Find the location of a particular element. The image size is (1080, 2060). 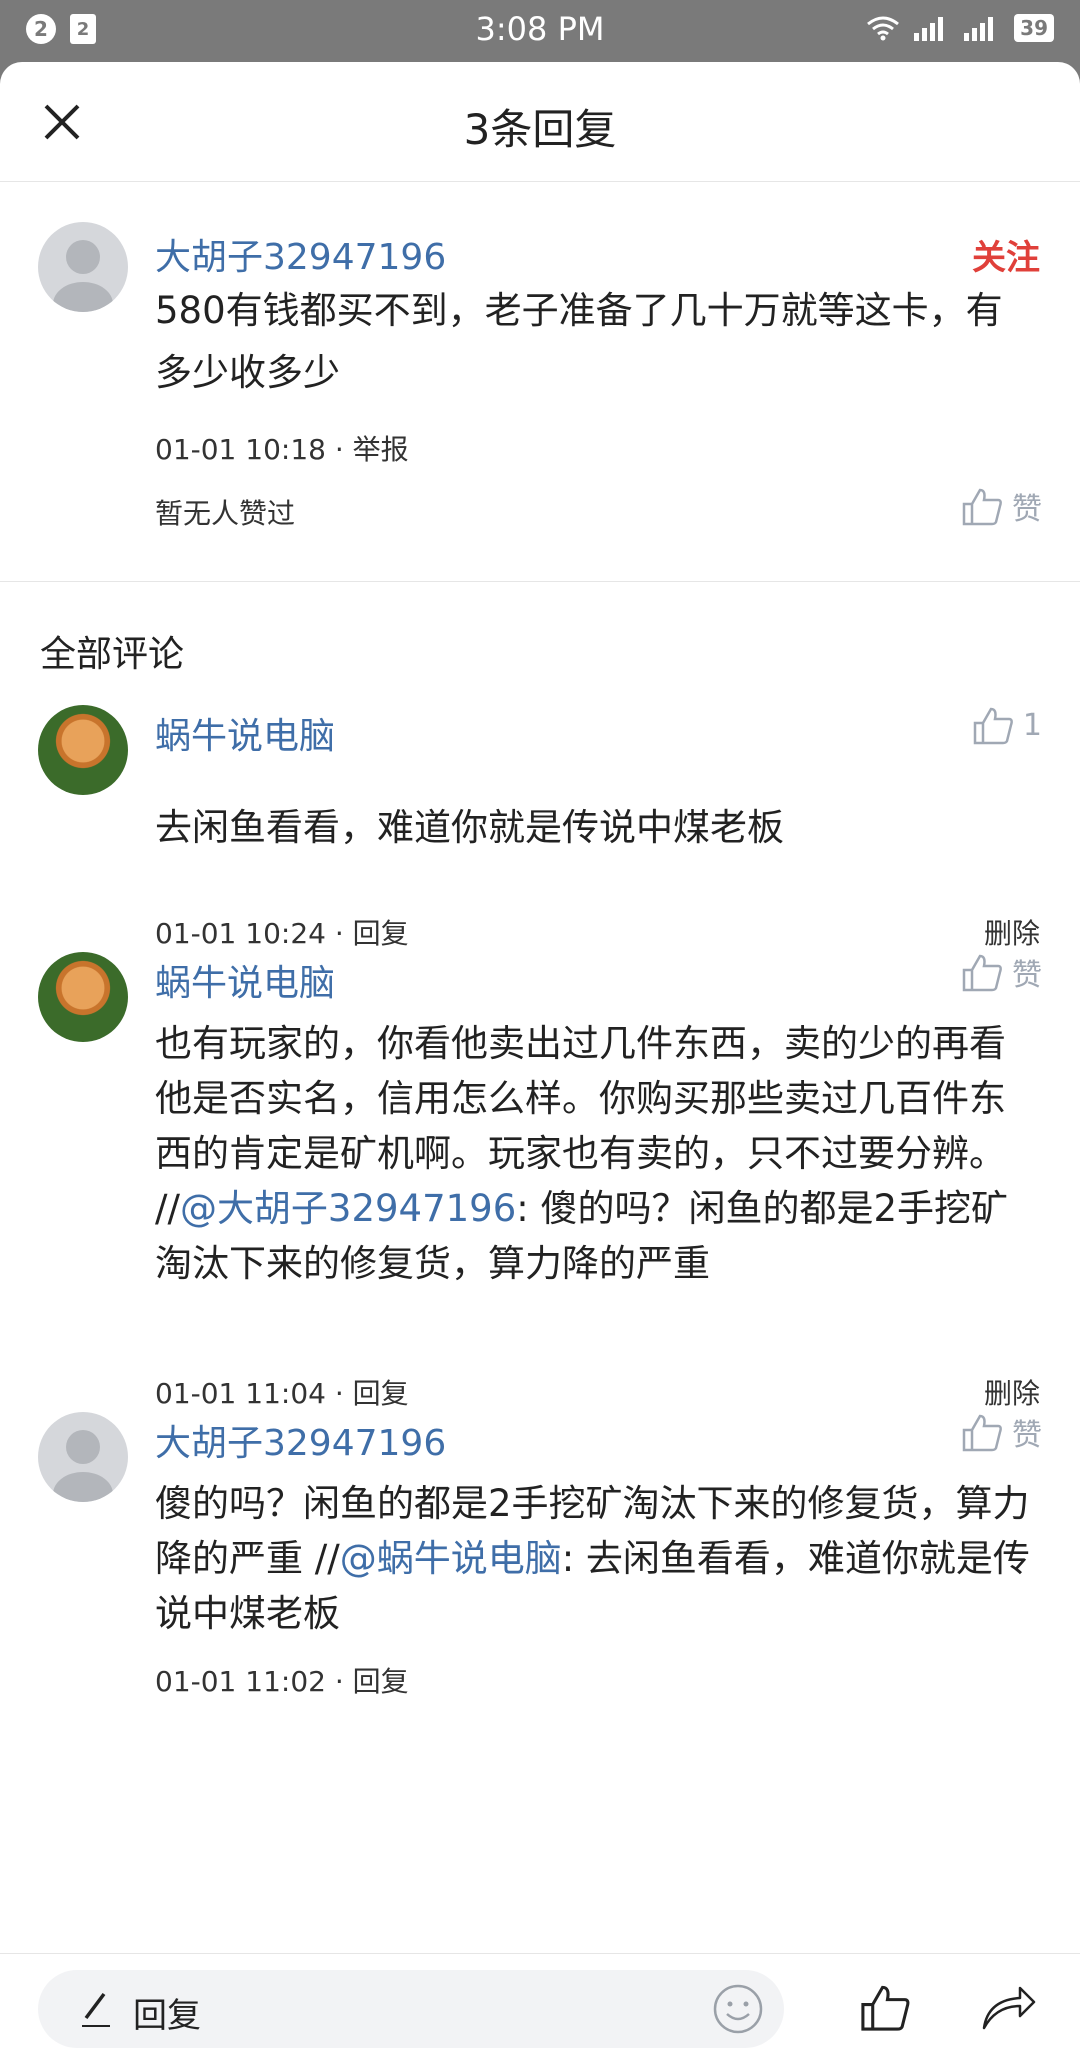

header: 3条回复 is located at coordinates (540, 122).